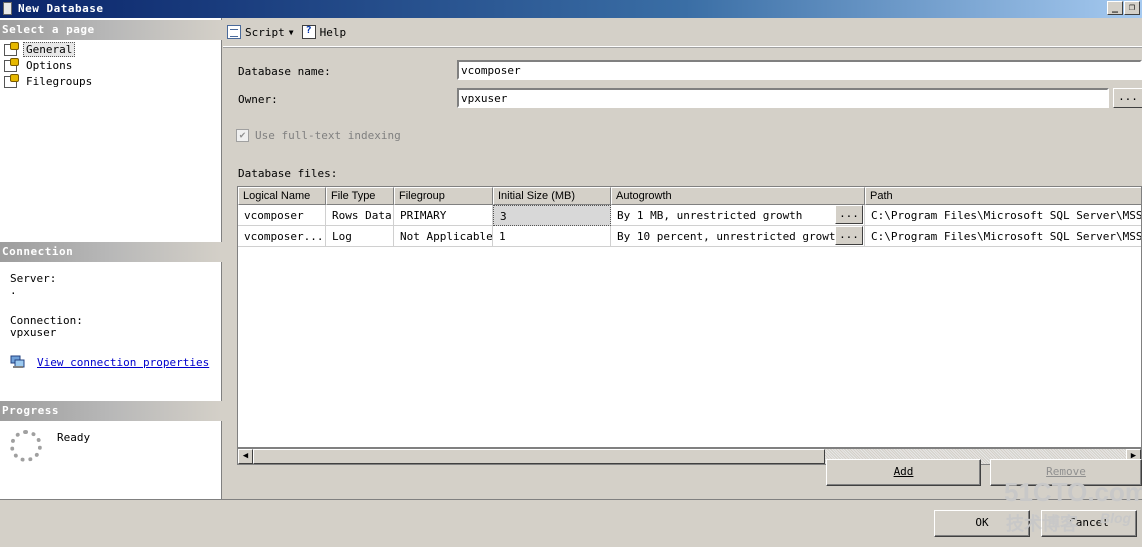  Describe the element at coordinates (111, 411) in the screenshot. I see `progress-header: Progress` at that location.